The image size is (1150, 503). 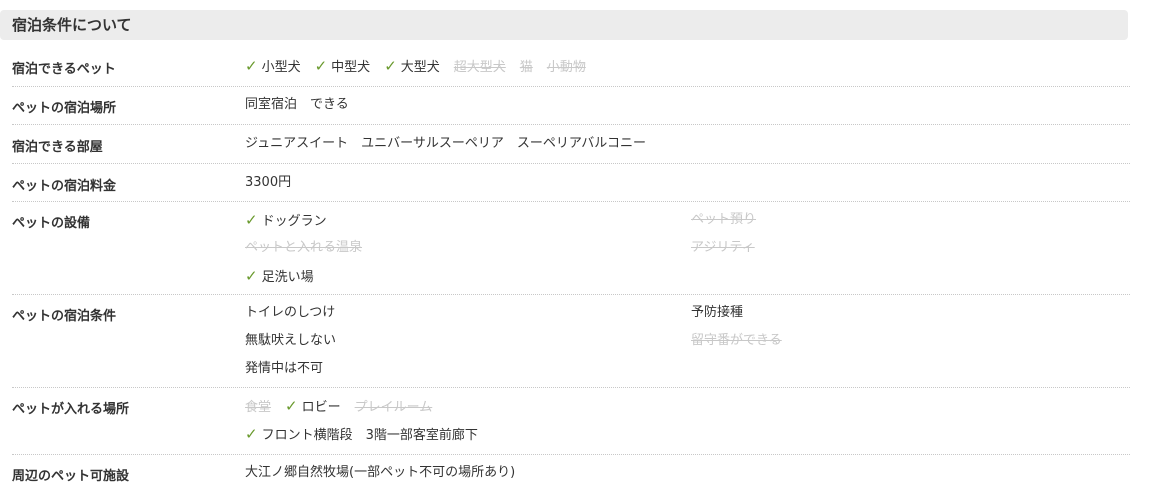 What do you see at coordinates (393, 407) in the screenshot?
I see `area-playroom: プレイルーム` at bounding box center [393, 407].